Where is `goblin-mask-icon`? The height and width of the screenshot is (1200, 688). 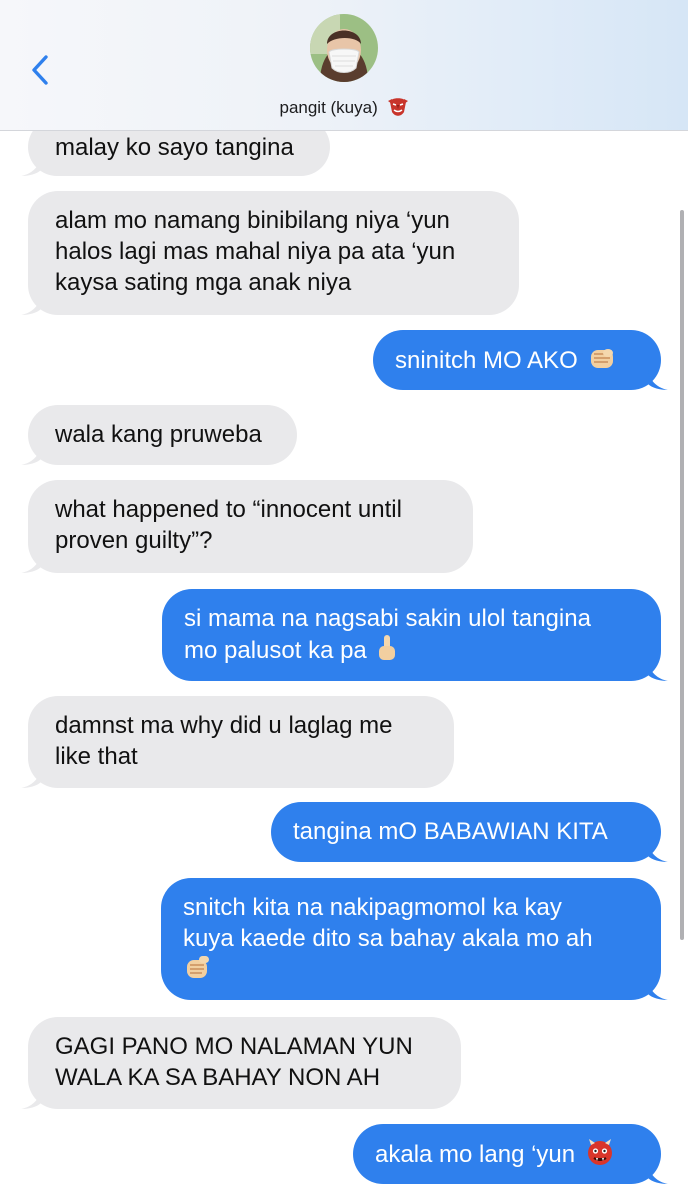
goblin-mask-icon is located at coordinates (397, 107).